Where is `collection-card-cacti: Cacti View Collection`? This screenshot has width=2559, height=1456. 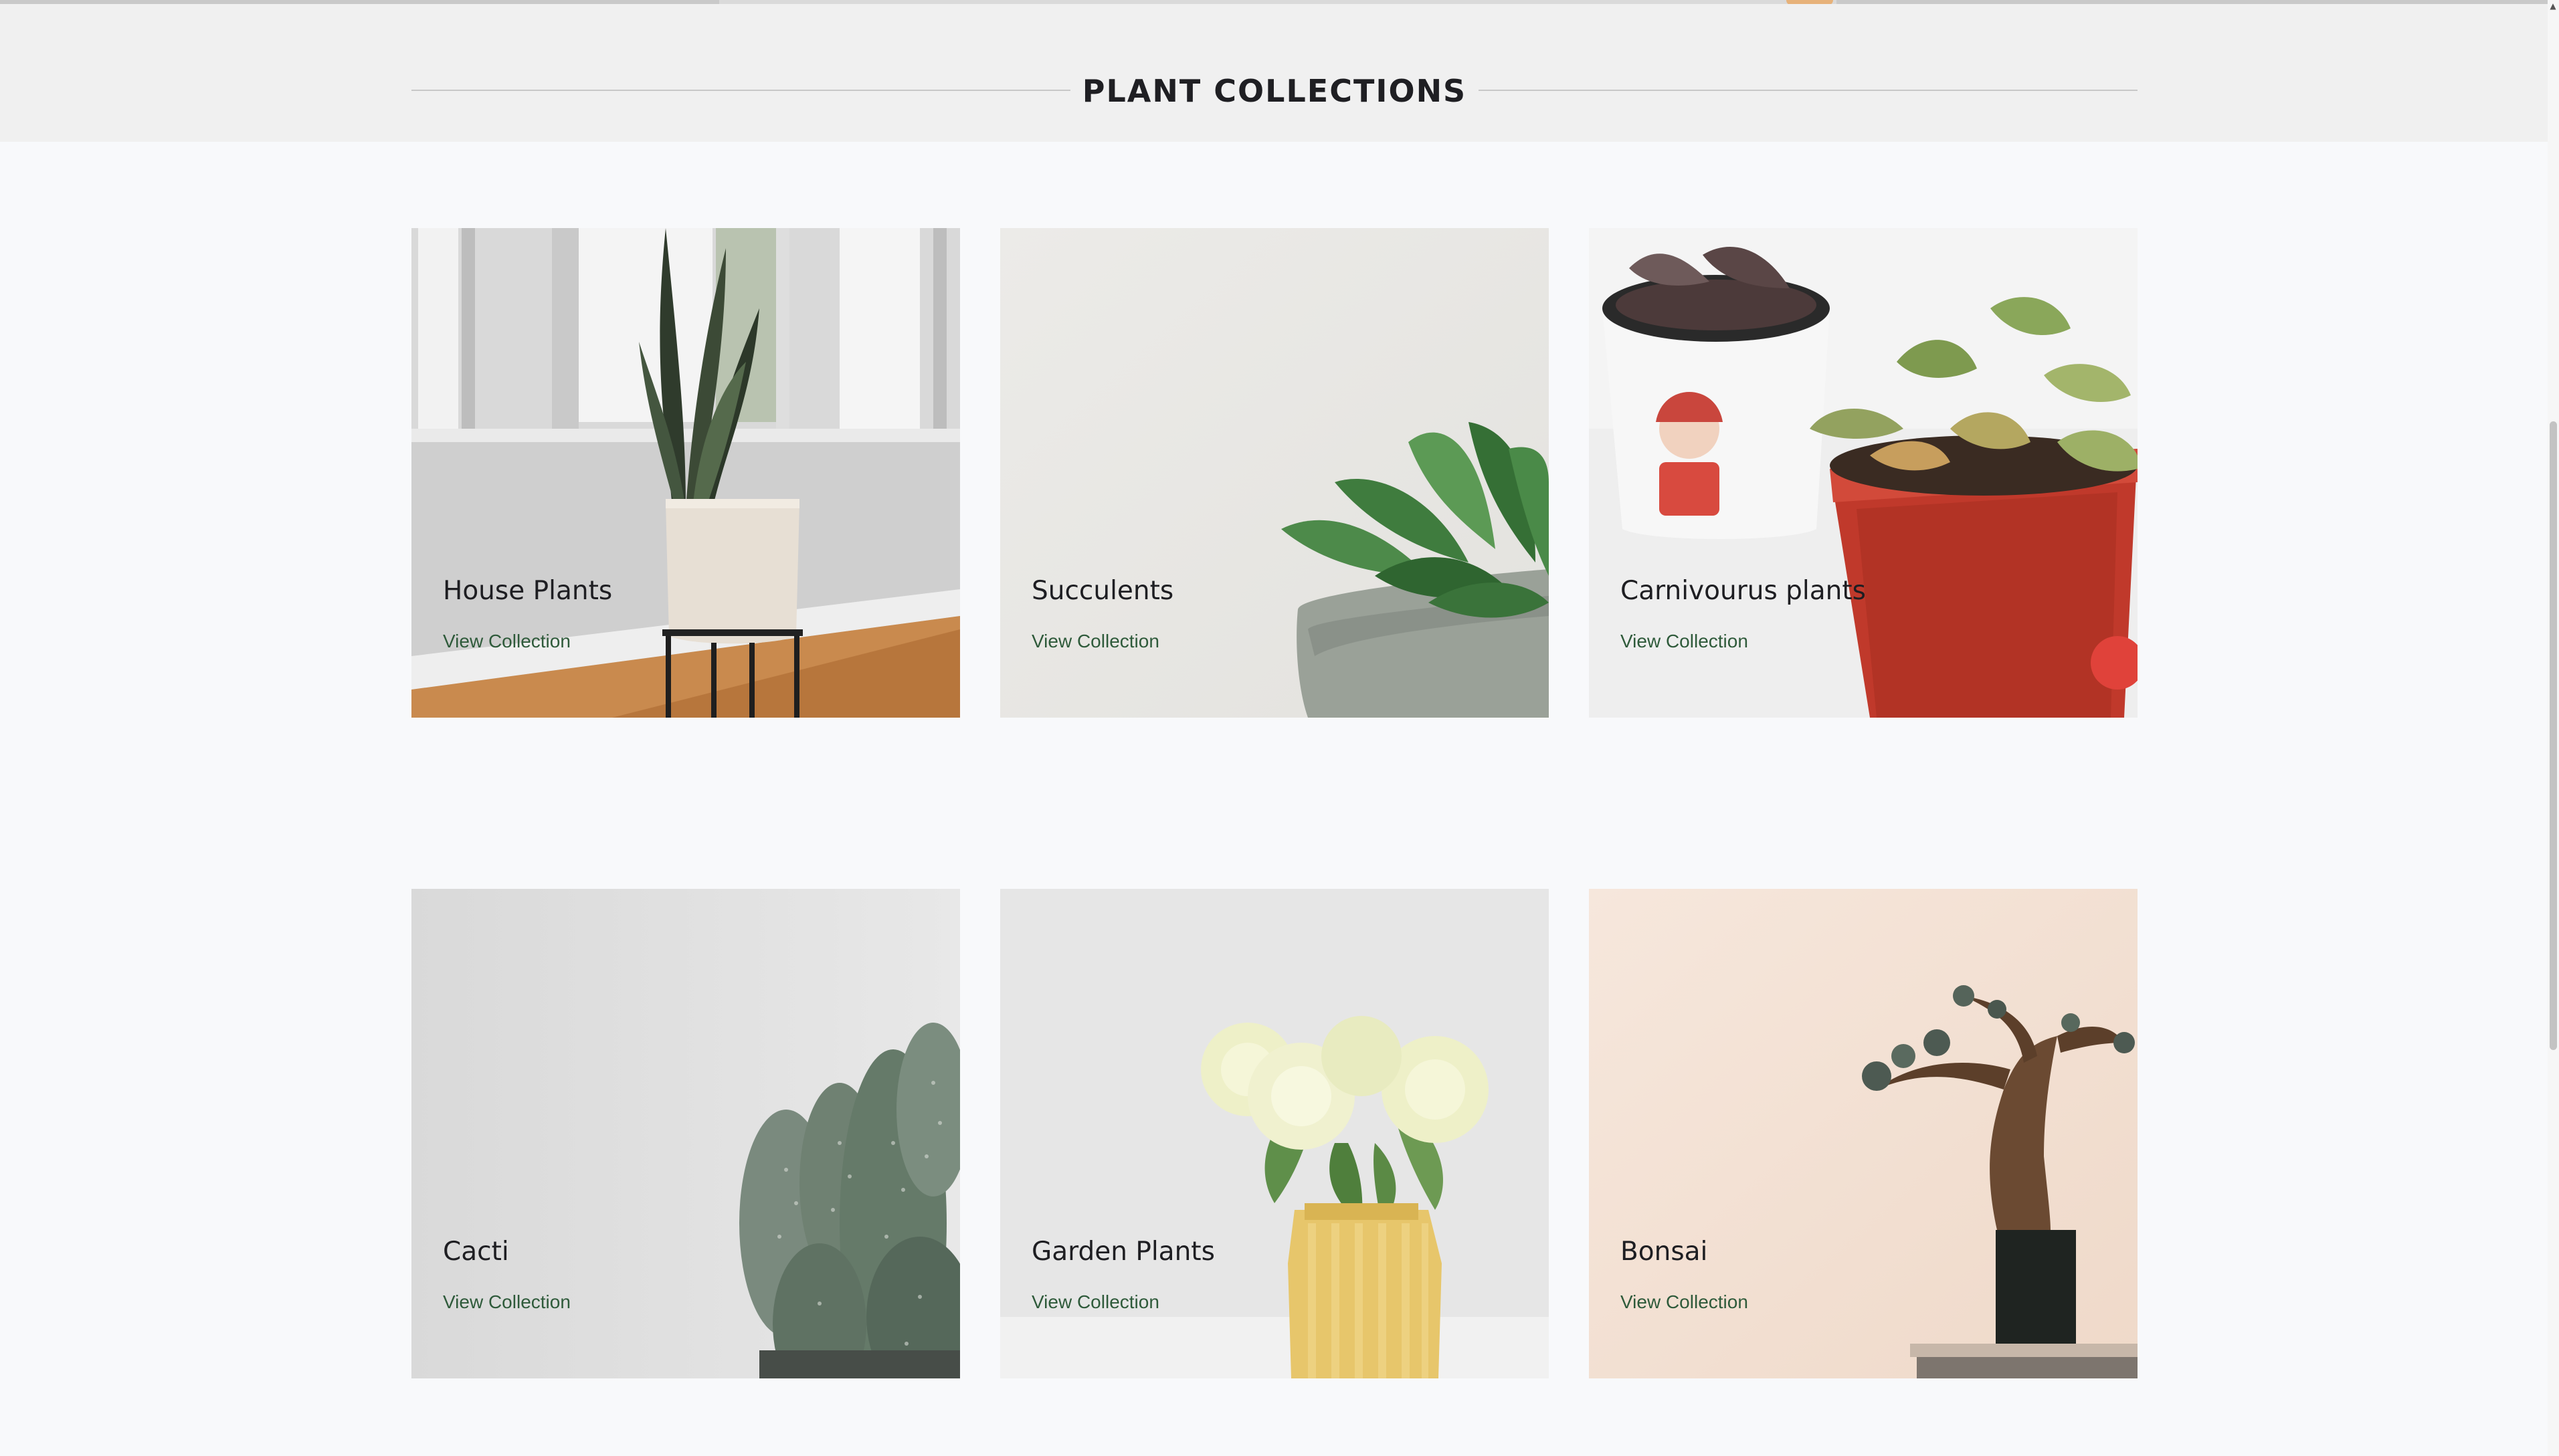 collection-card-cacti: Cacti View Collection is located at coordinates (685, 1133).